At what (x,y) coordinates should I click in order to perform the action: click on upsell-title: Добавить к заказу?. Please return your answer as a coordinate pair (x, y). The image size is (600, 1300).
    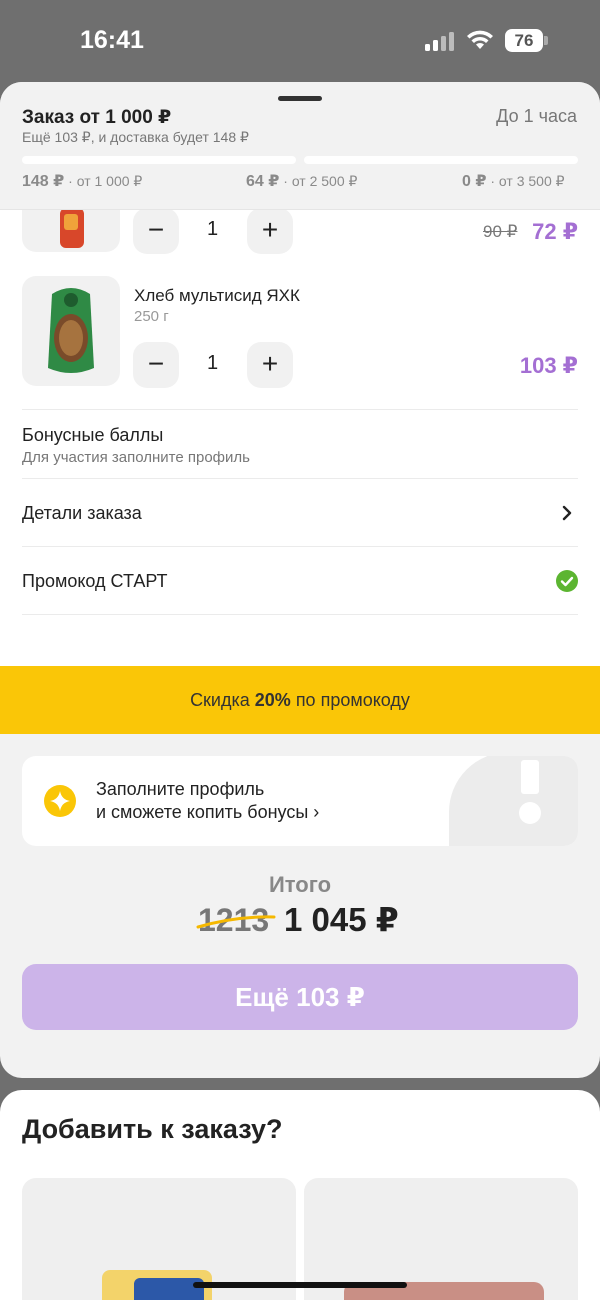
    Looking at the image, I should click on (152, 1129).